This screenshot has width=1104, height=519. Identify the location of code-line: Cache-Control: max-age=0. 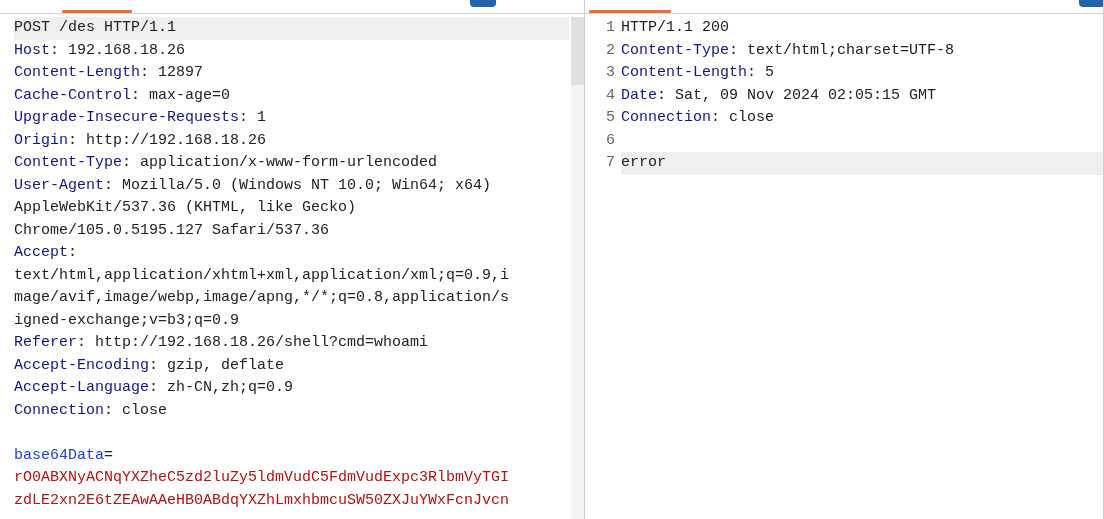
(123, 95).